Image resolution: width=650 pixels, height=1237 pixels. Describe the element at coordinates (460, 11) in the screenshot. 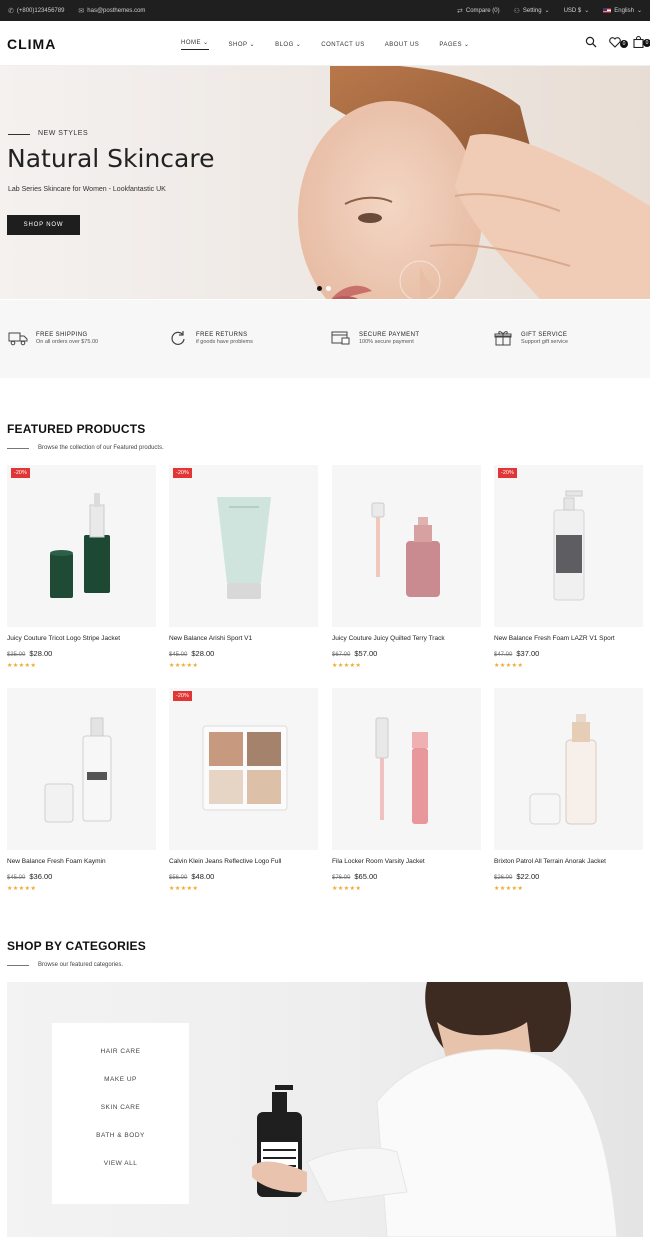

I see `compare-icon: ⇄` at that location.